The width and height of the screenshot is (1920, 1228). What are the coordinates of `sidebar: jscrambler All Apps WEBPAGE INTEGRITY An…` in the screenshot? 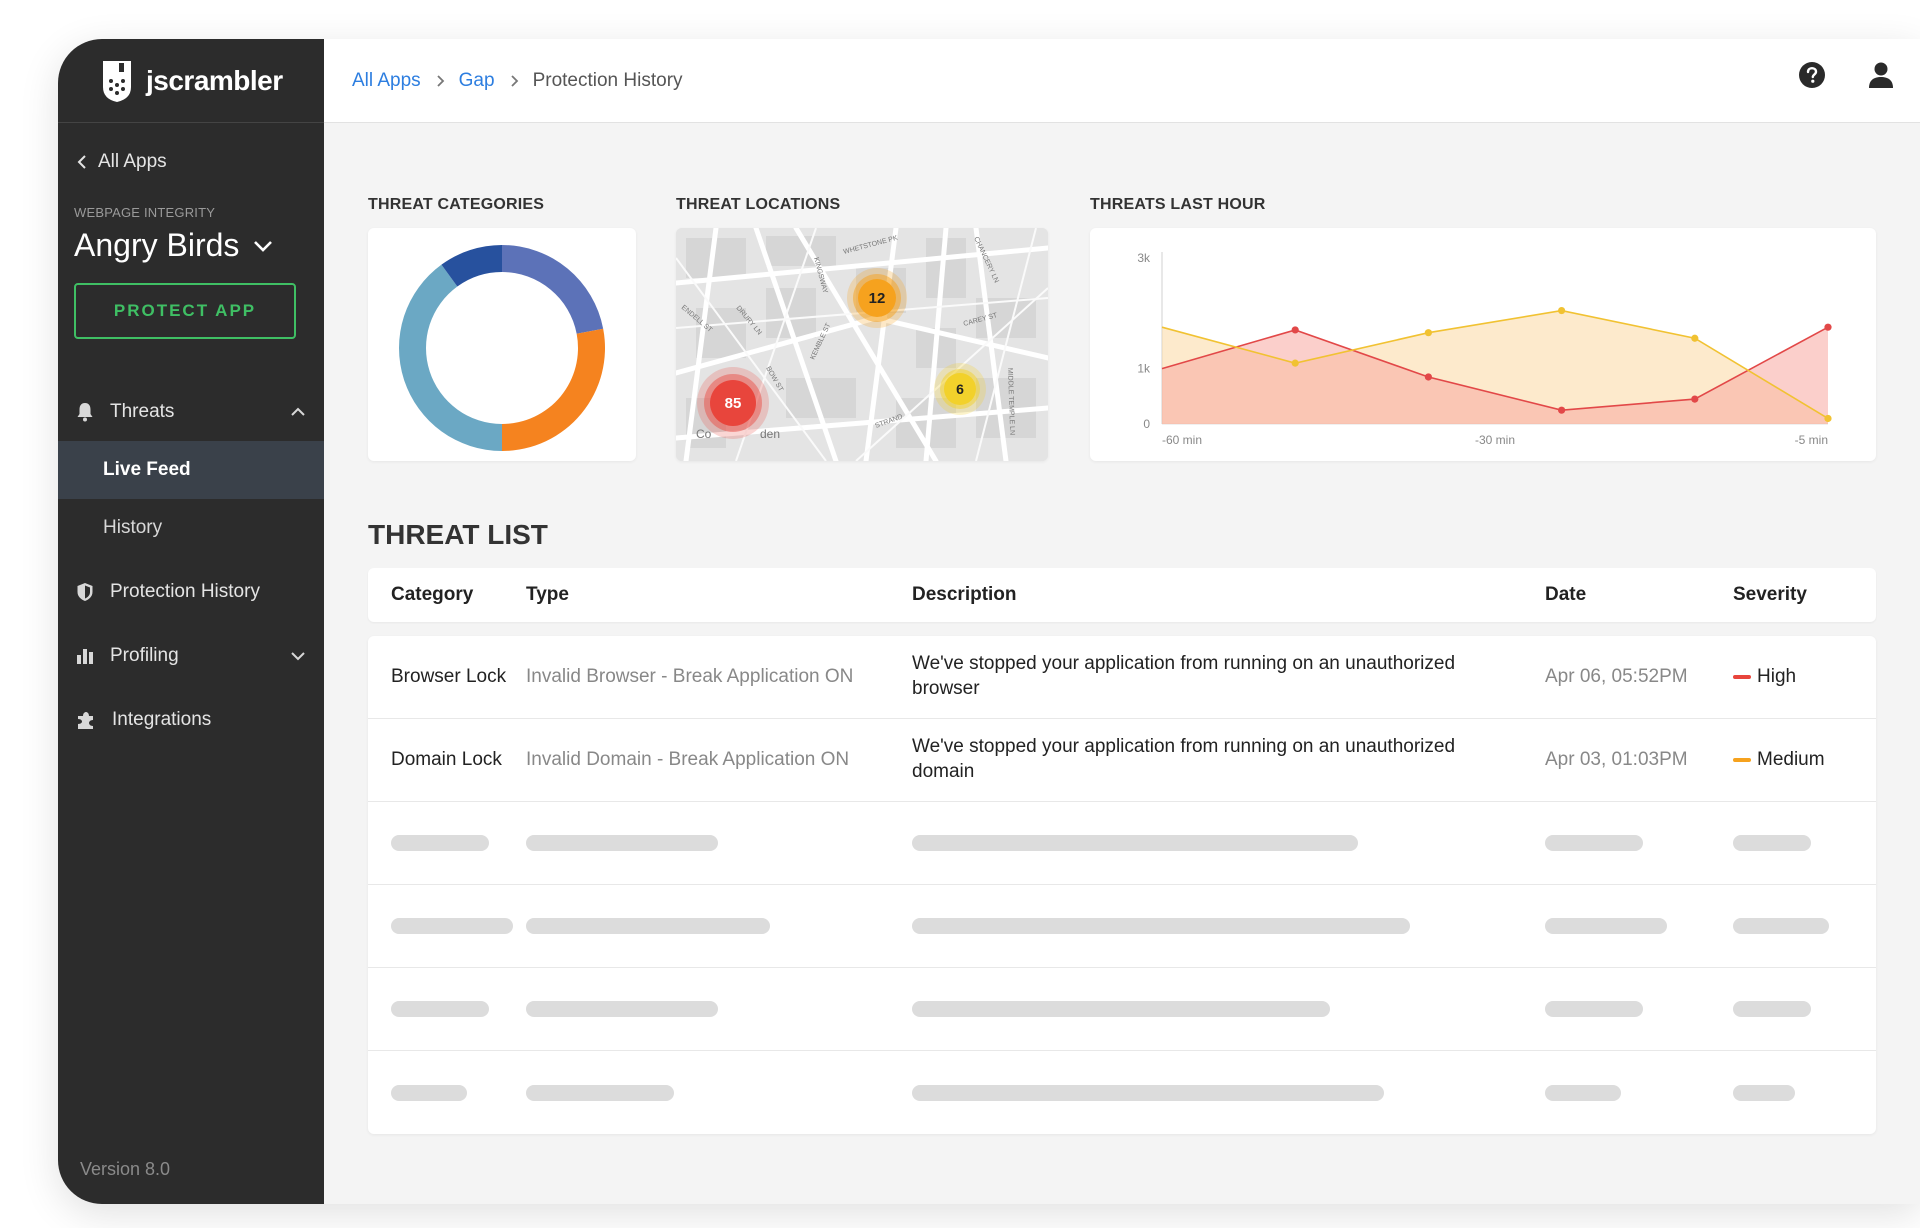 It's located at (191, 621).